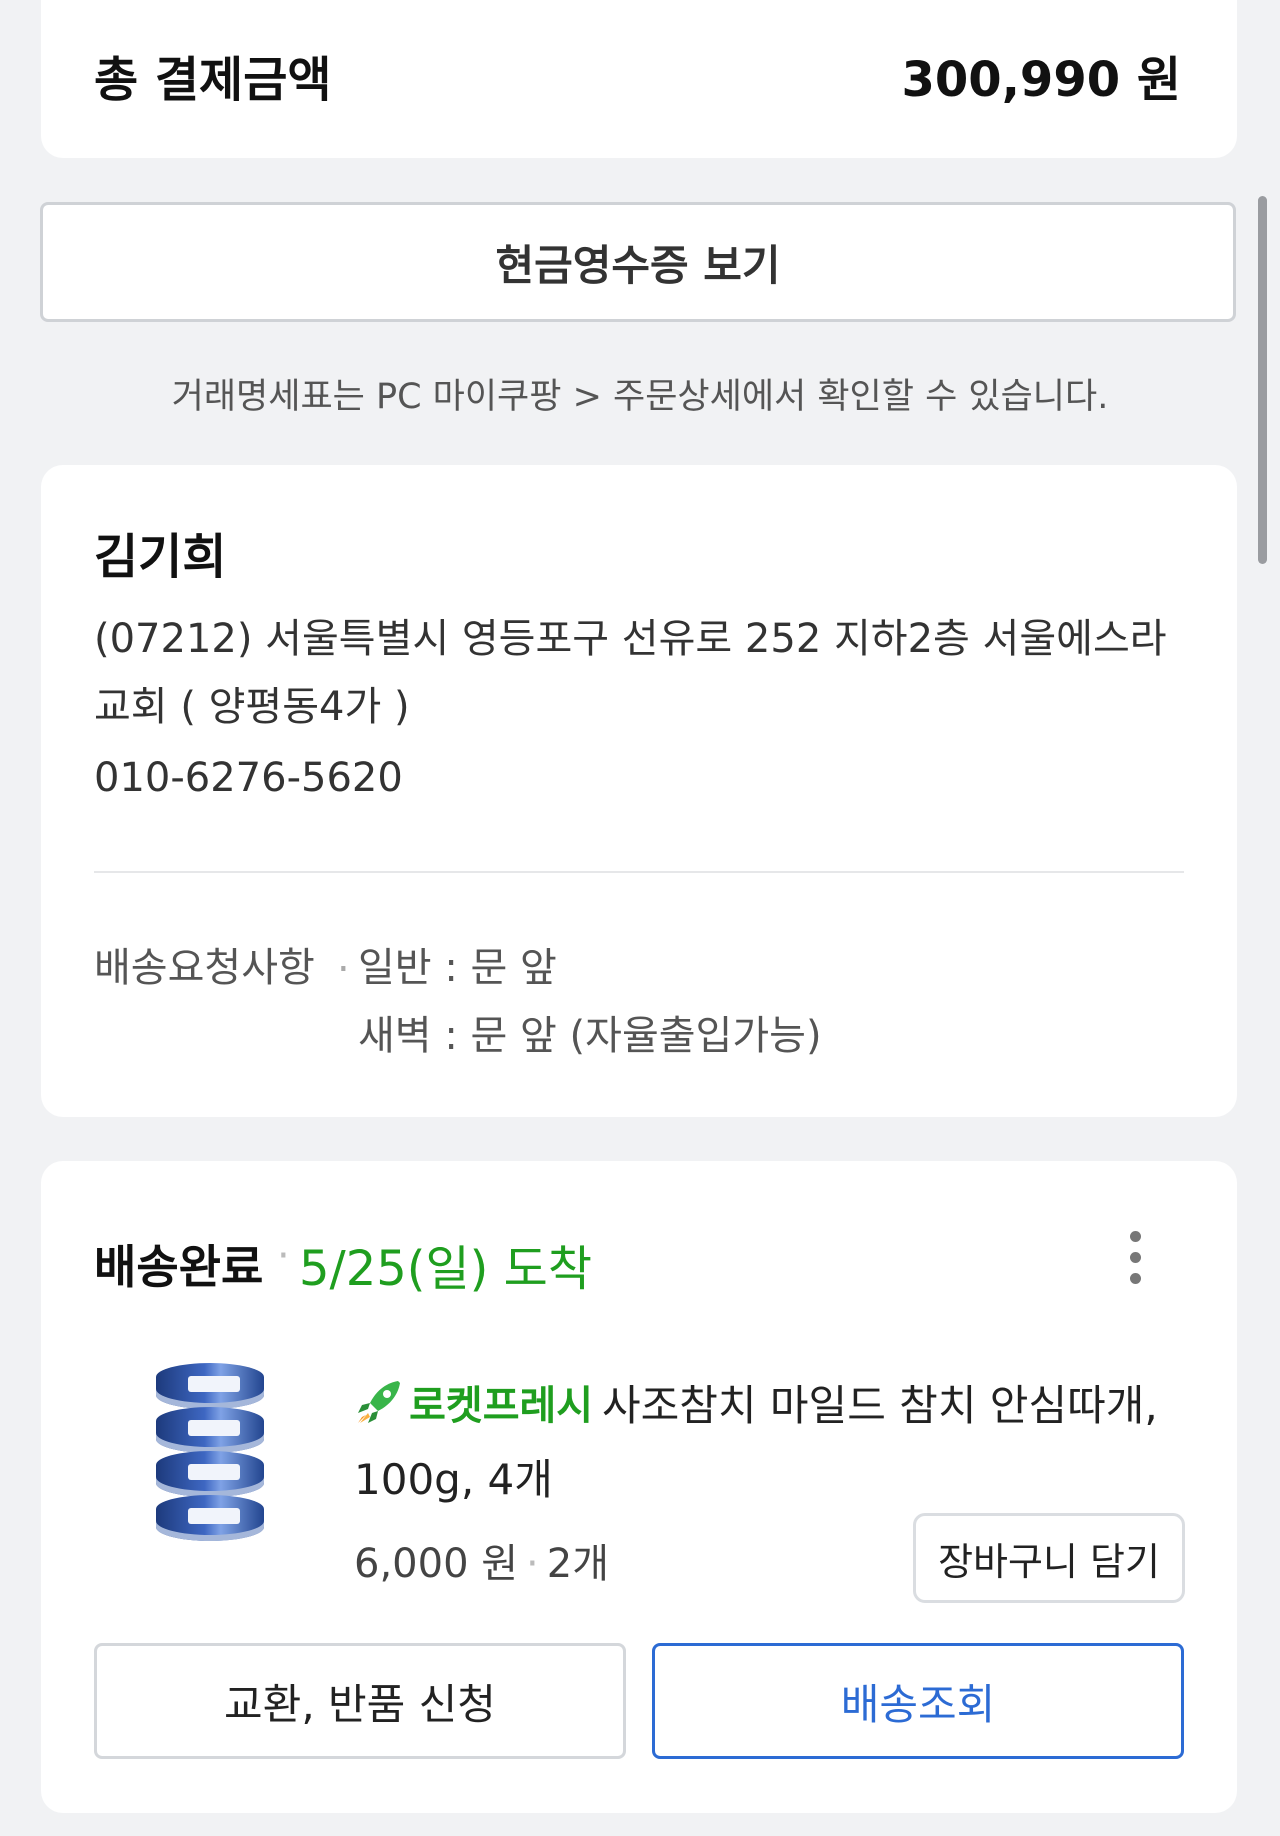  Describe the element at coordinates (457, 968) in the screenshot. I see `delivery-request-general: 일반 : 문 앞` at that location.